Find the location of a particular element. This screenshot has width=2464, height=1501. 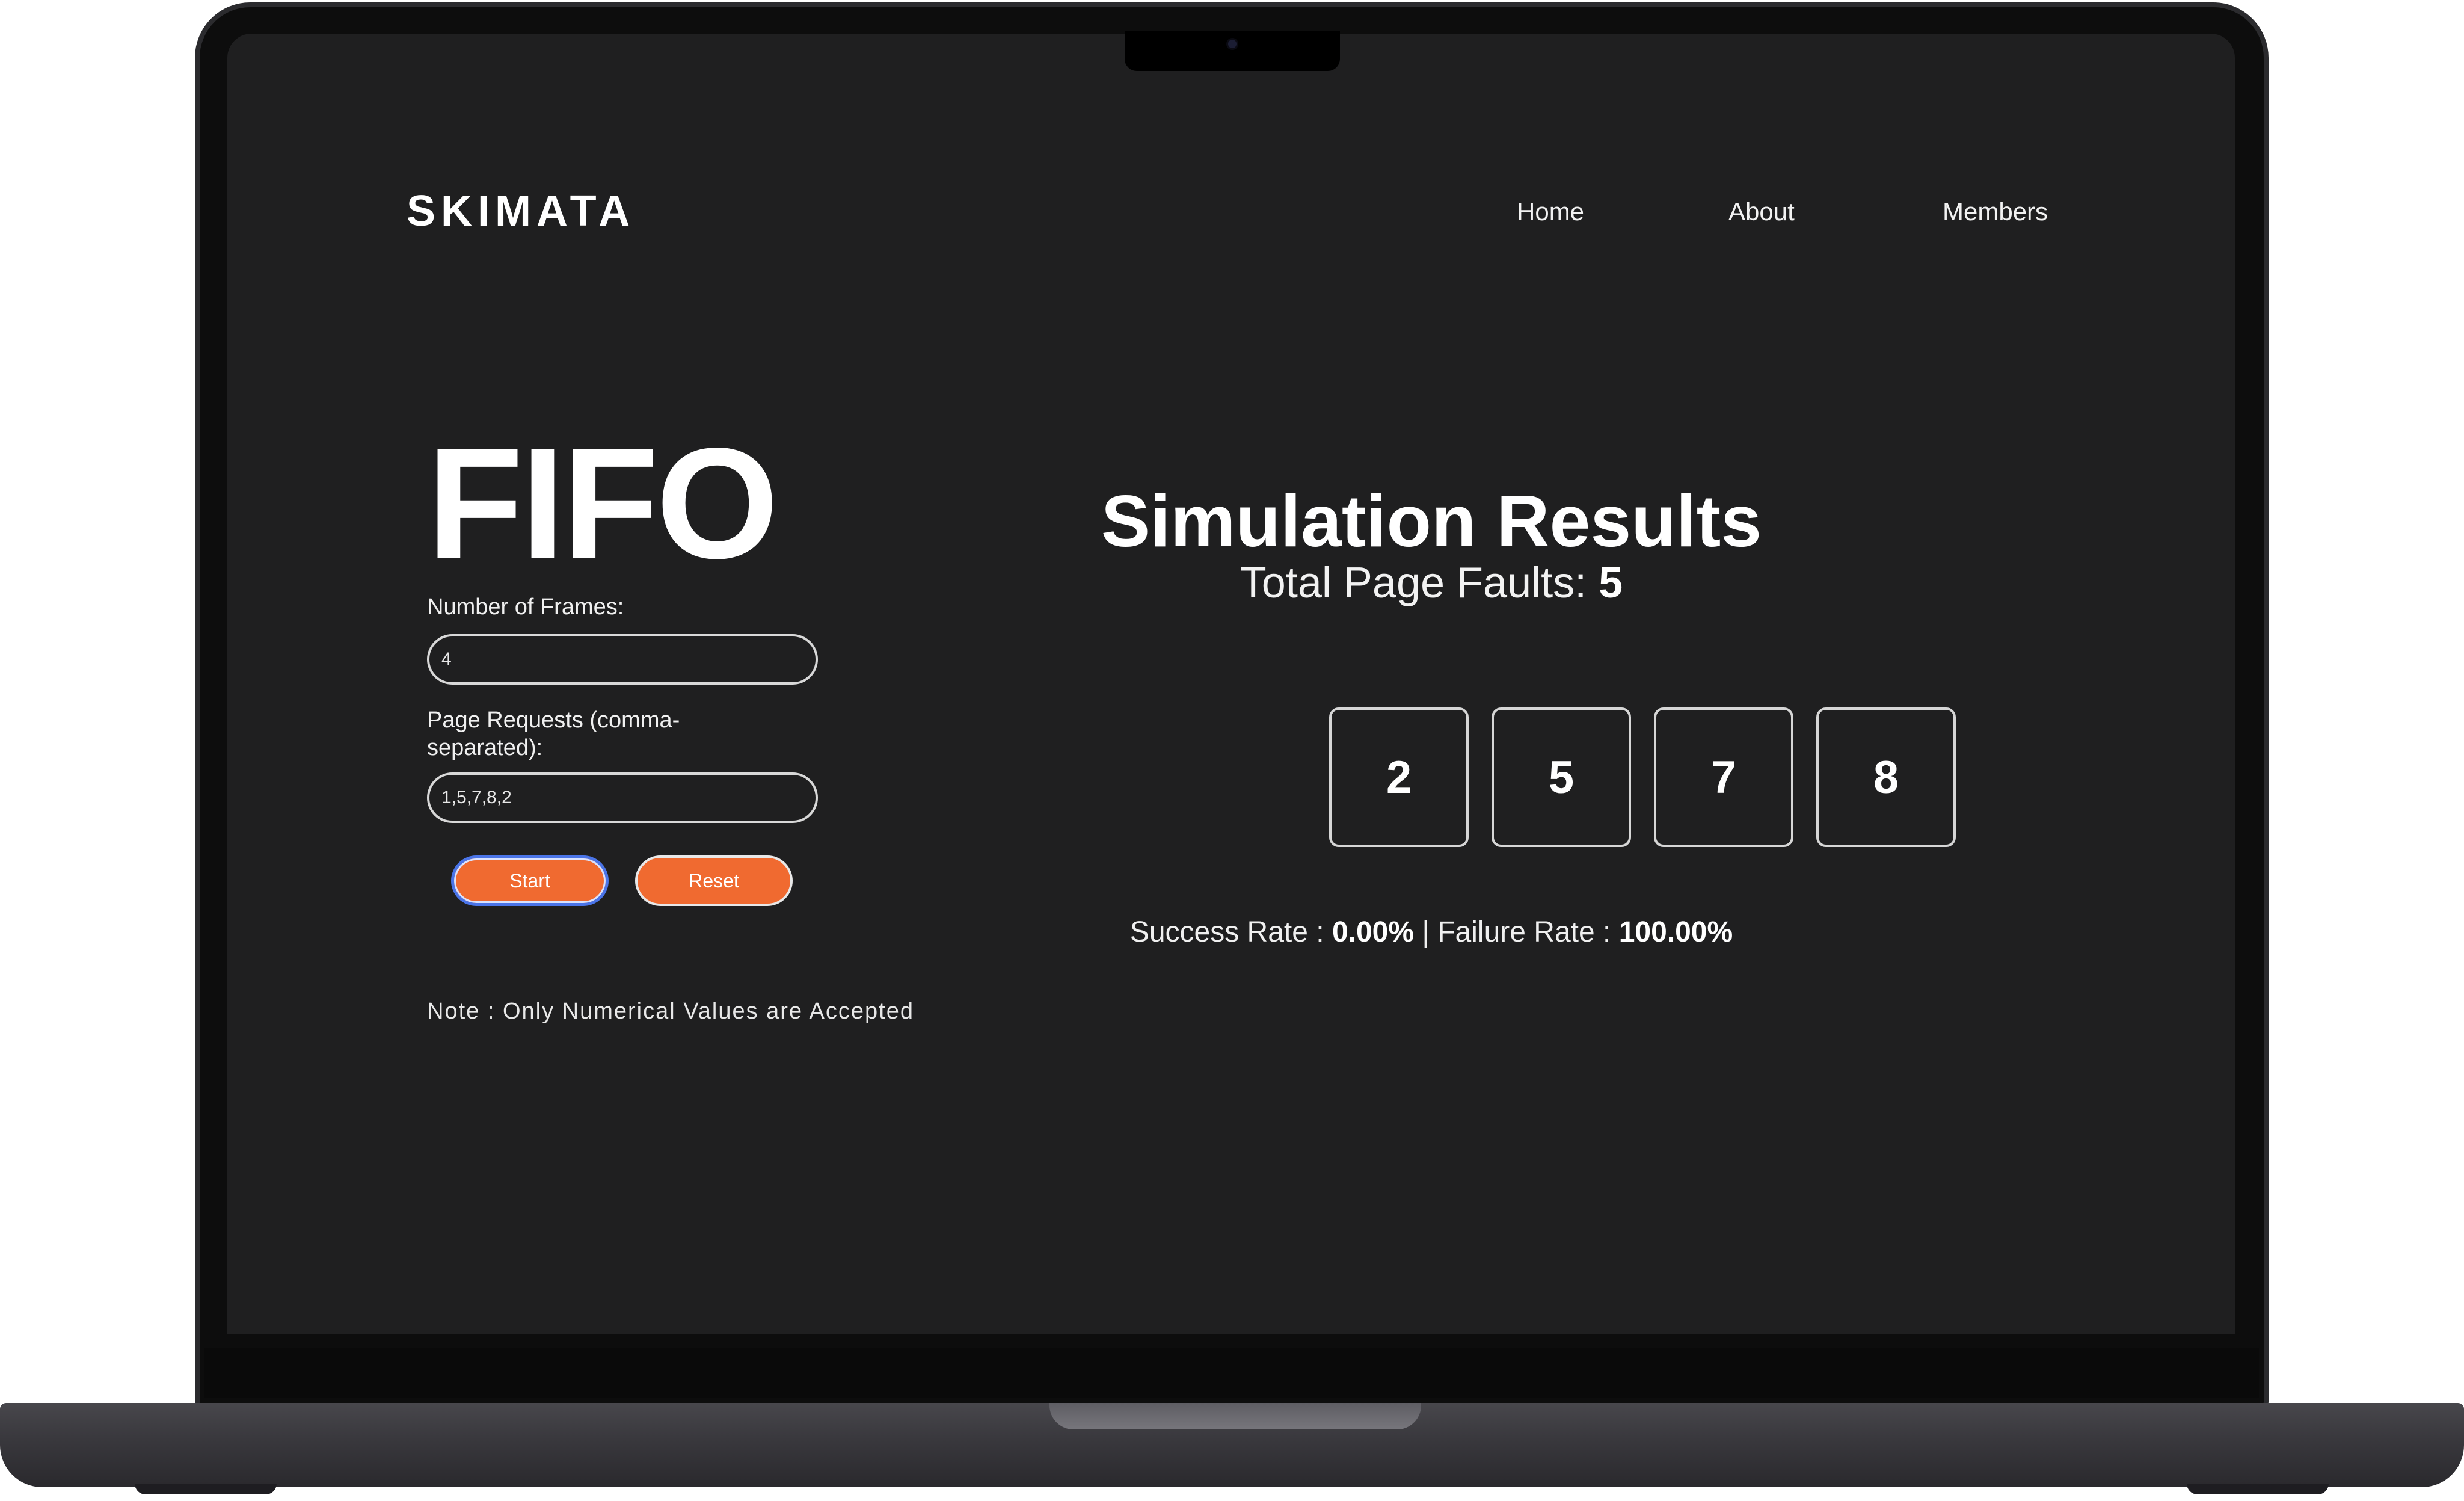

success-rate-value: 0.00% is located at coordinates (1373, 932).